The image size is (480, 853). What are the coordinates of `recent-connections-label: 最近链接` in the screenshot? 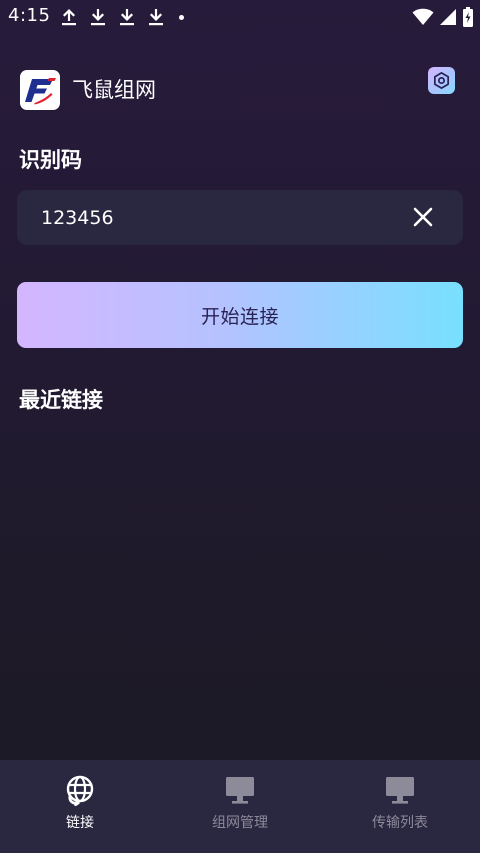 It's located at (61, 400).